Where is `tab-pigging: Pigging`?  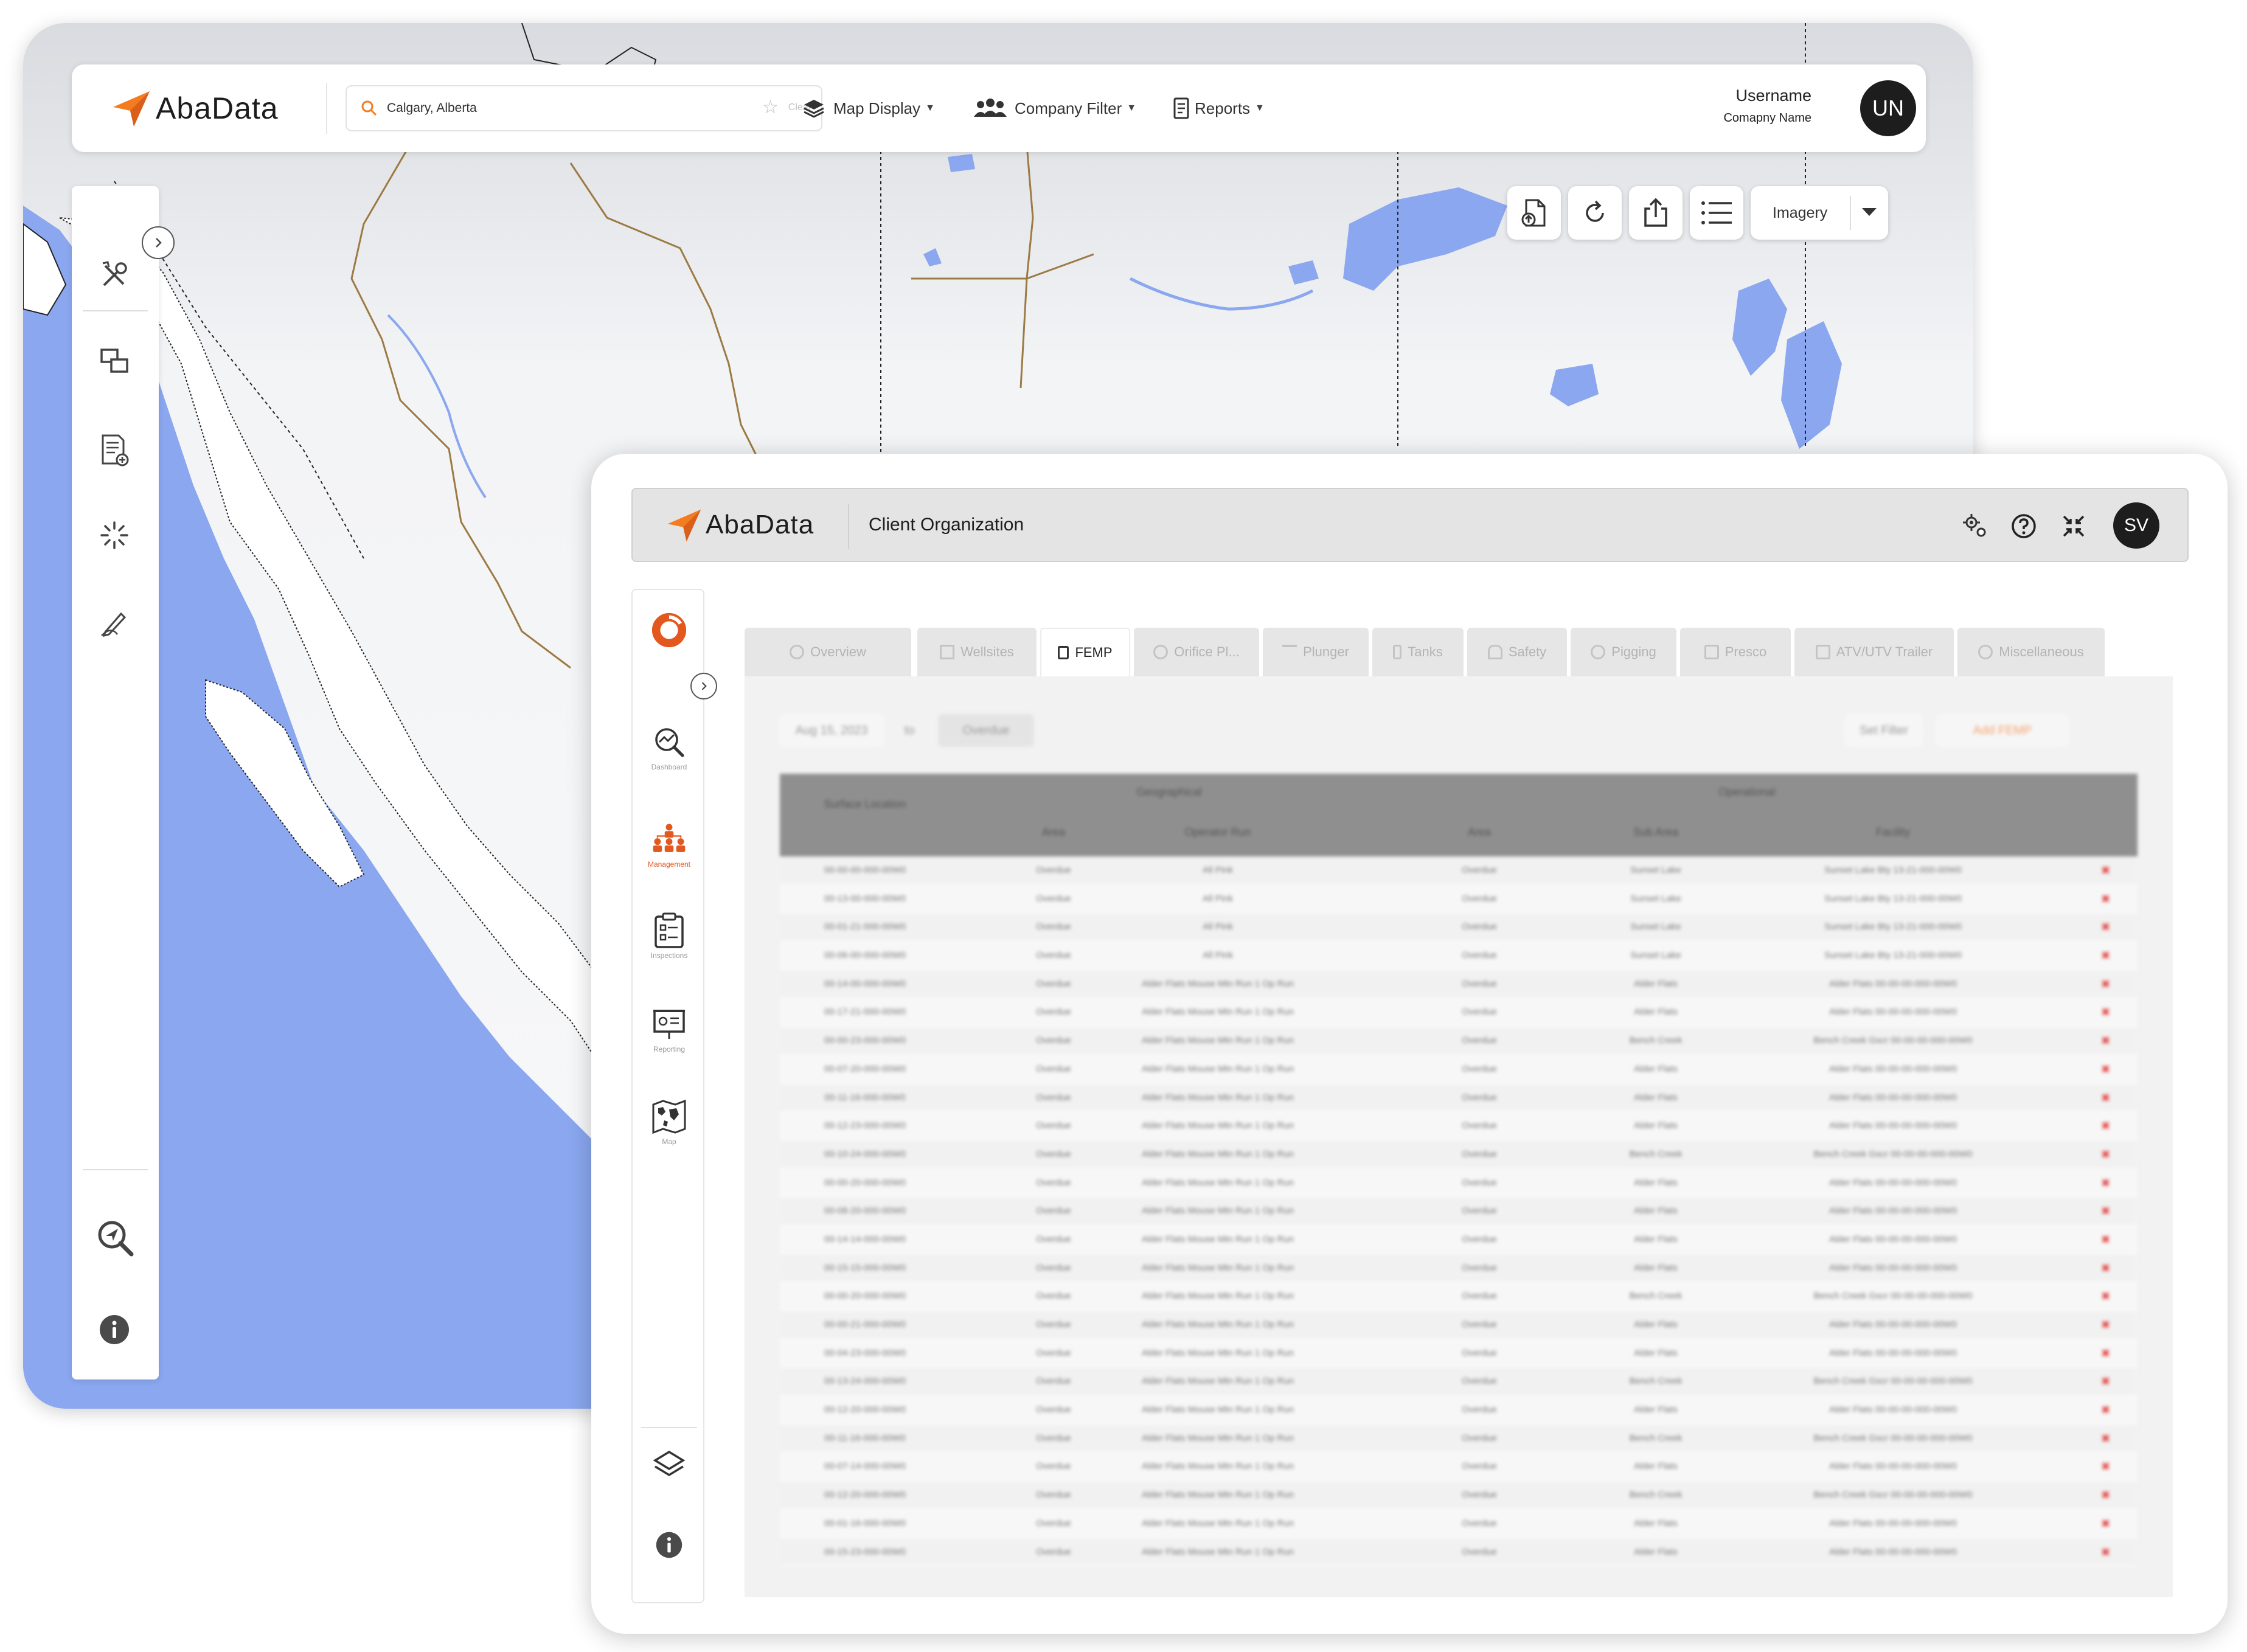 tab-pigging: Pigging is located at coordinates (1623, 652).